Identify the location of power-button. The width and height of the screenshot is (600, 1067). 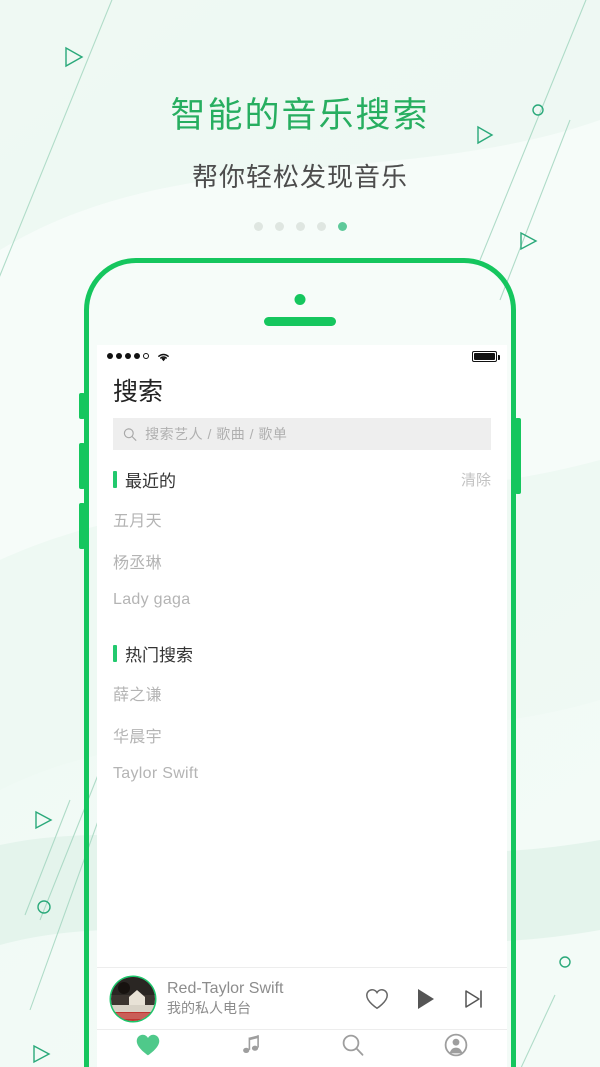
(518, 456).